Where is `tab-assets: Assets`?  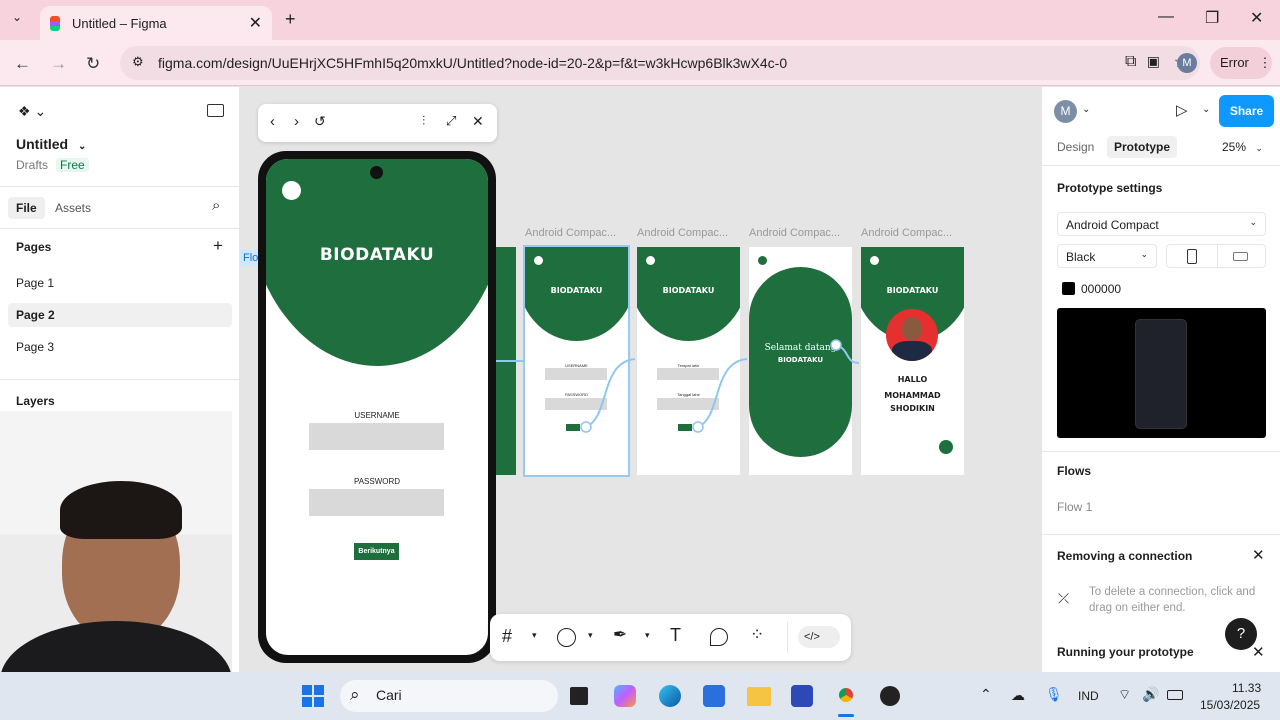
tab-assets: Assets is located at coordinates (73, 208).